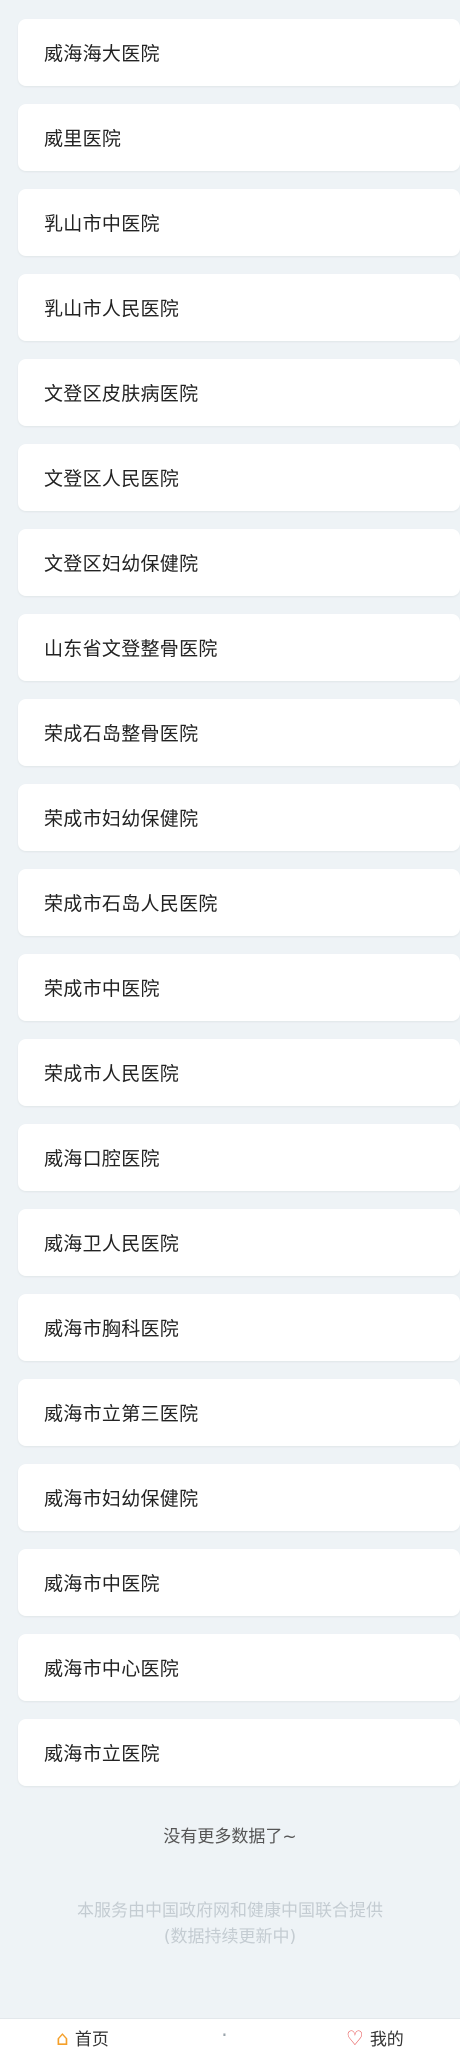 The height and width of the screenshot is (2049, 460). Describe the element at coordinates (239, 1582) in the screenshot. I see `hospital-item: 威海市中医院` at that location.